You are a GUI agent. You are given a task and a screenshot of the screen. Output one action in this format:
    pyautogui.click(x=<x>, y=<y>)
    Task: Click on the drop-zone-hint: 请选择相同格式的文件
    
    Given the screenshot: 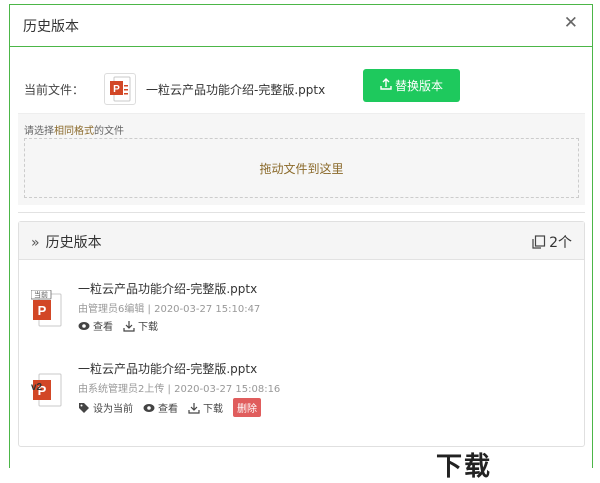 What is the action you would take?
    pyautogui.click(x=74, y=131)
    